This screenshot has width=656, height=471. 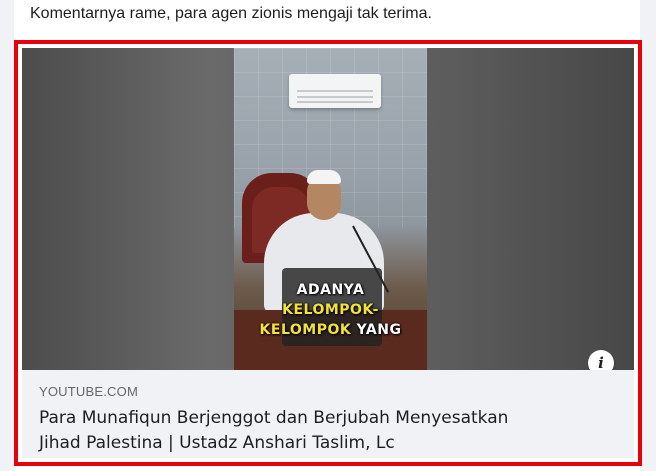 I want to click on caption-line-3-white: YANG, so click(x=376, y=330).